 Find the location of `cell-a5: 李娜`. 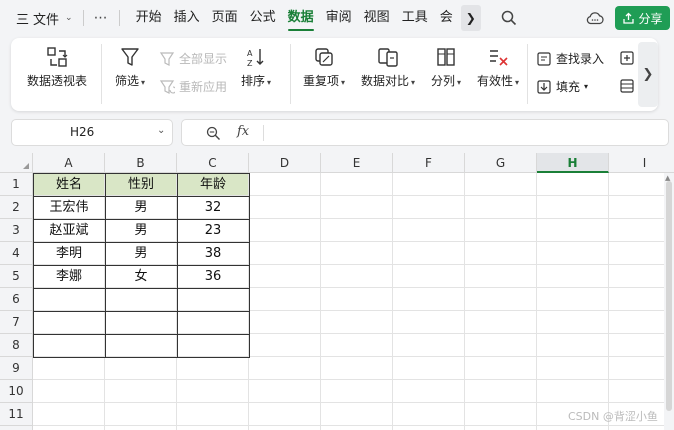

cell-a5: 李娜 is located at coordinates (69, 276).